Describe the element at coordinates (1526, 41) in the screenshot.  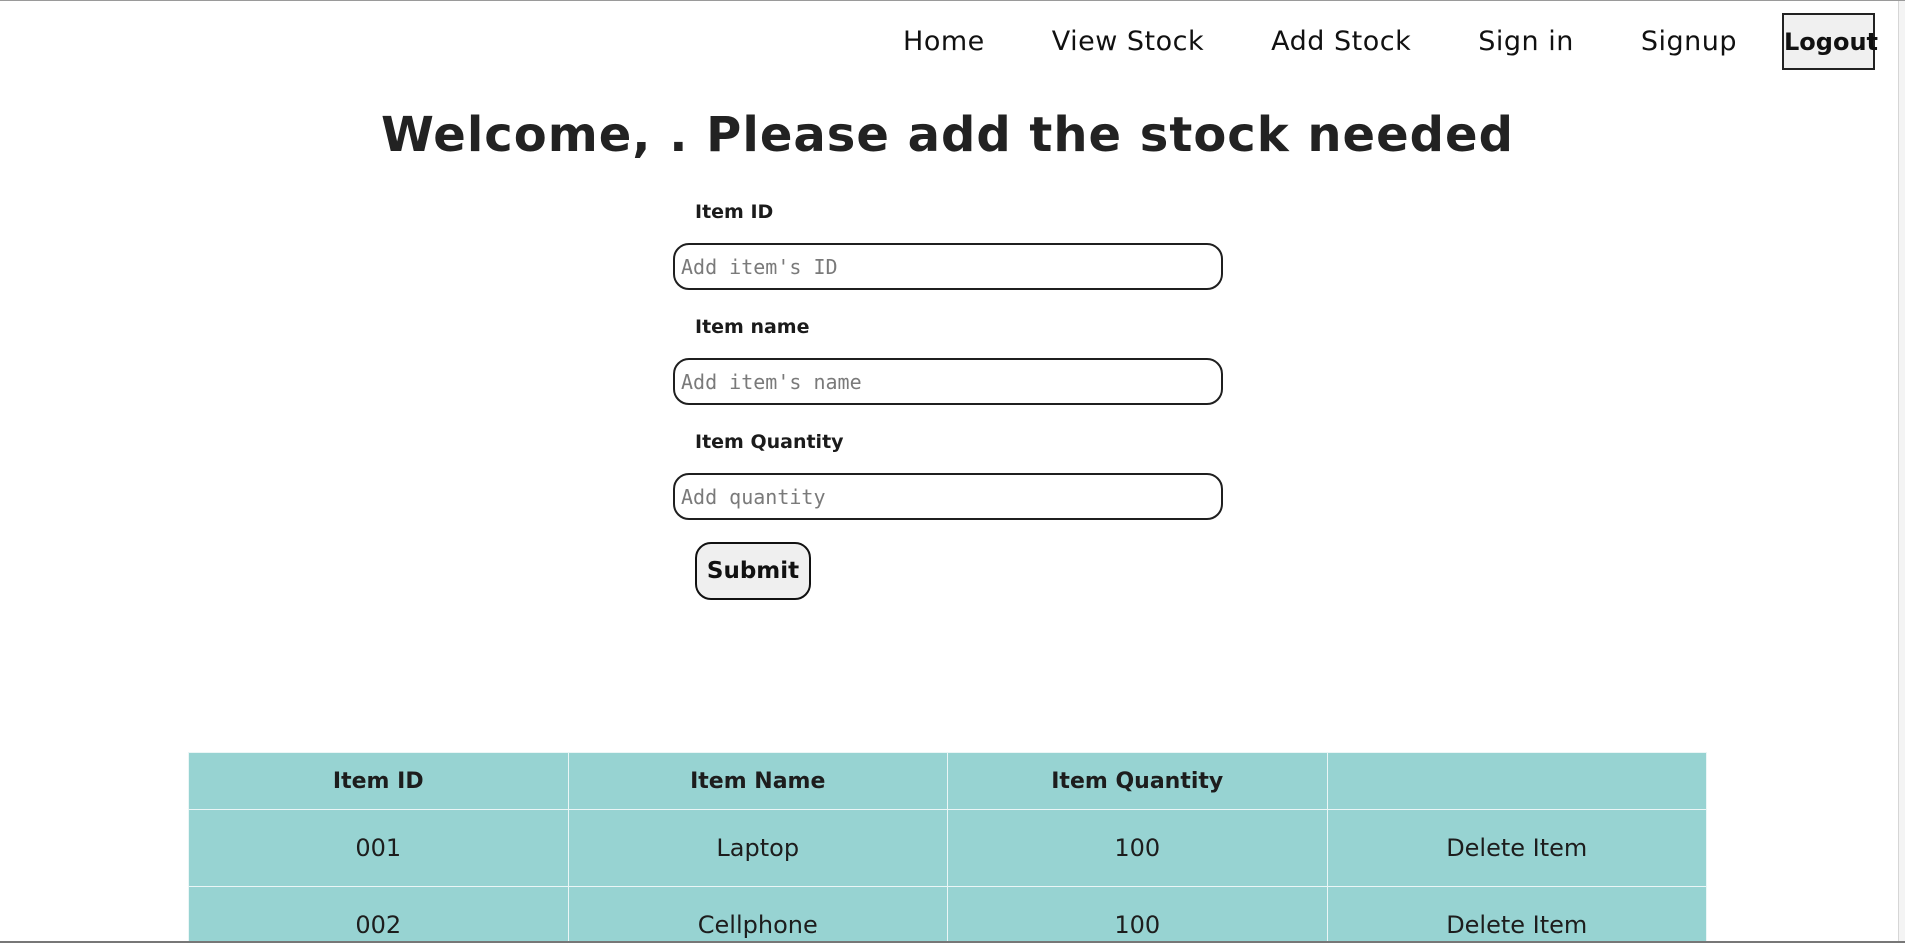
I see `nav-sign-in-link: Sign in` at that location.